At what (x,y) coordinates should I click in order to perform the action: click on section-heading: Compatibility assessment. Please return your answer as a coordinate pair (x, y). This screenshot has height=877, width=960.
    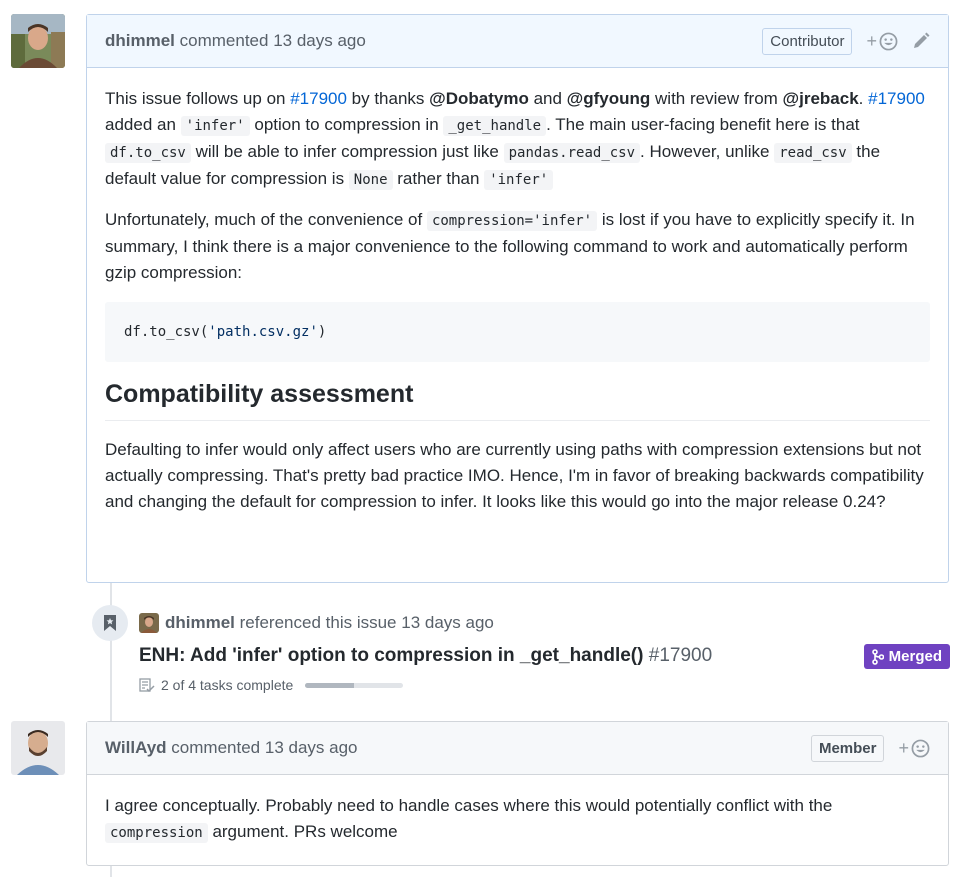
    Looking at the image, I should click on (517, 399).